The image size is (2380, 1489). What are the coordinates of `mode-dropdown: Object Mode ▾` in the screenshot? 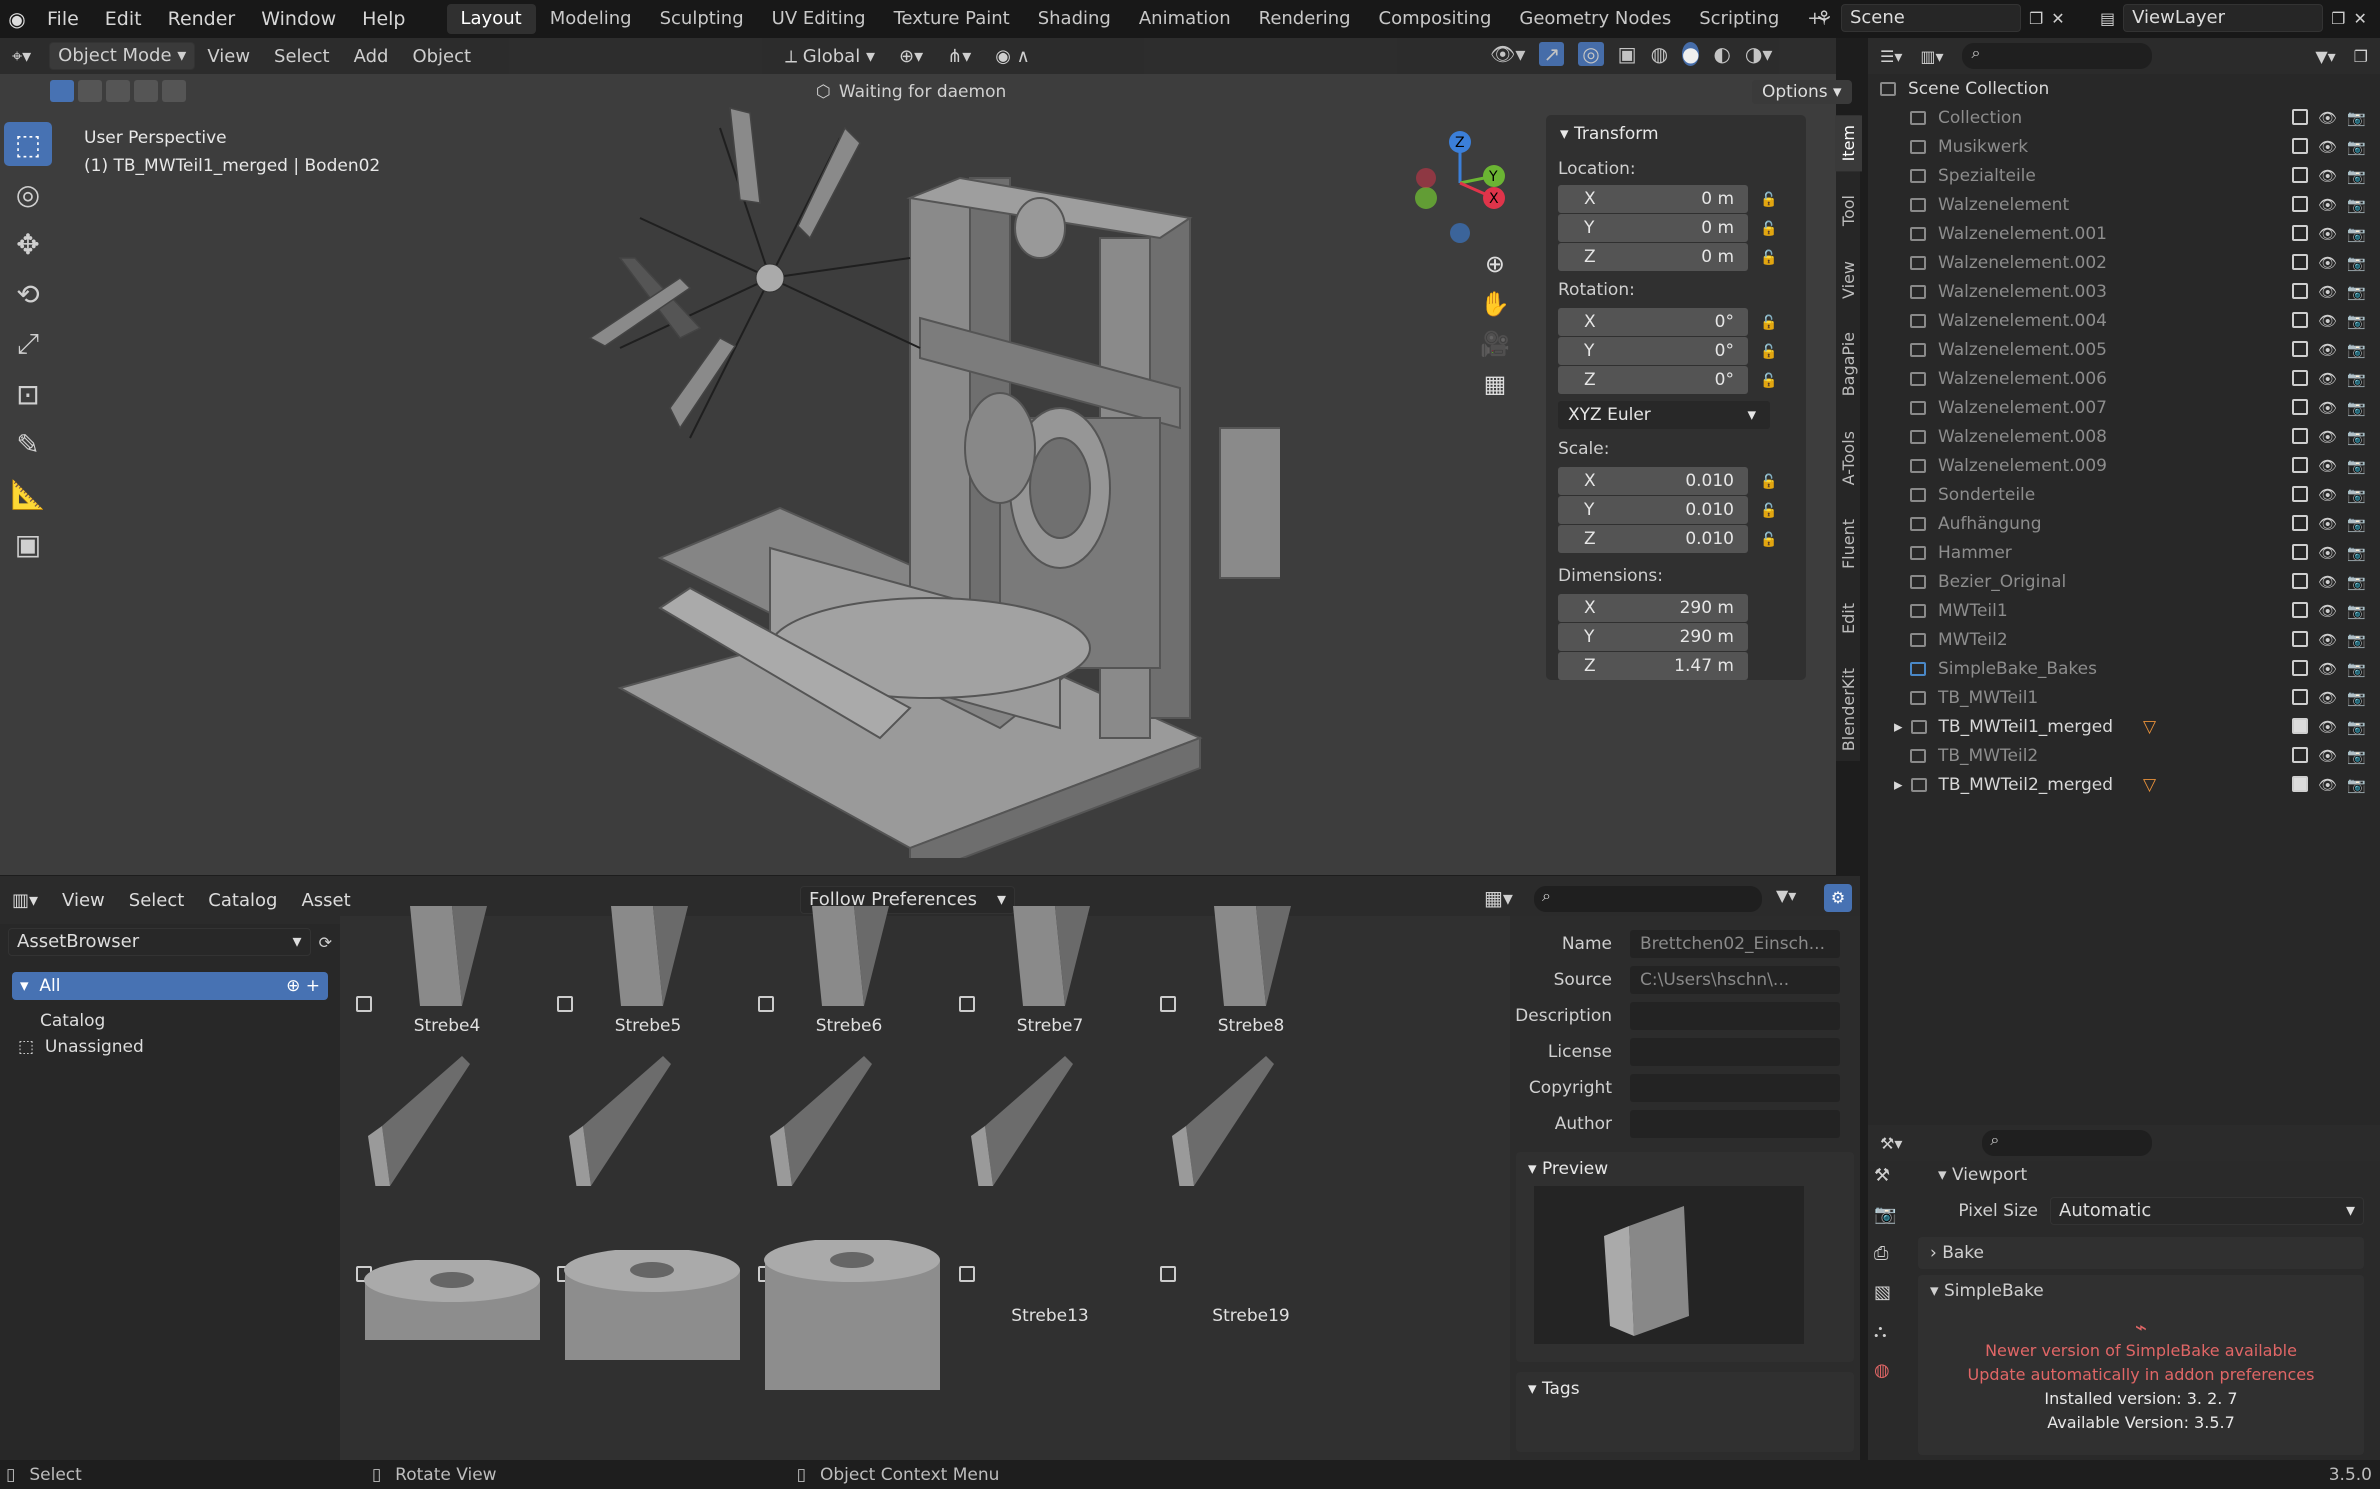 It's located at (122, 56).